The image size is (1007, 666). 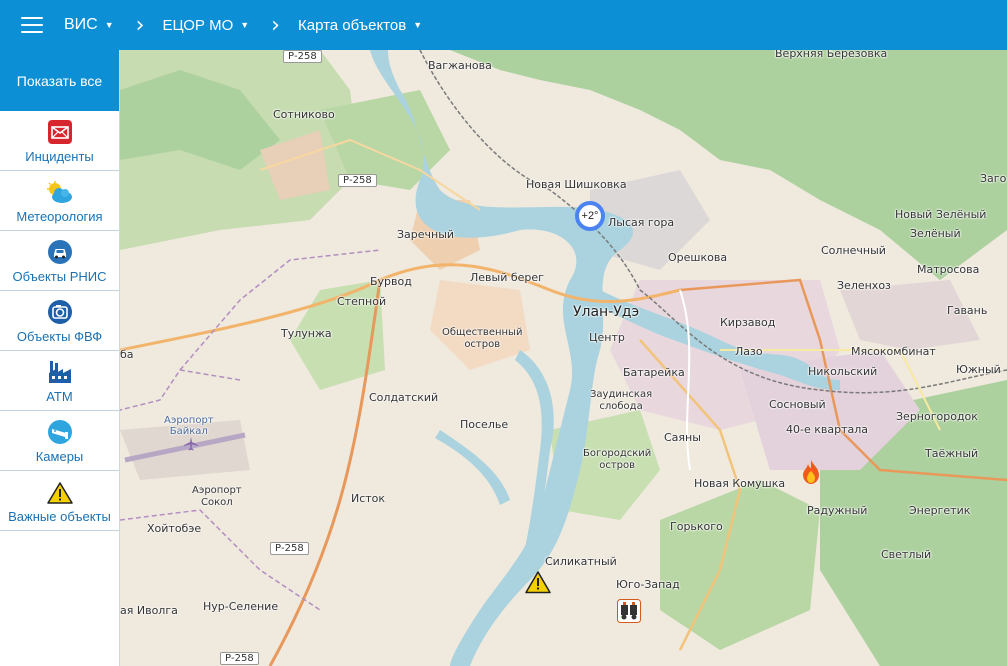 I want to click on map-place-label: Зеленхоз, so click(x=864, y=285).